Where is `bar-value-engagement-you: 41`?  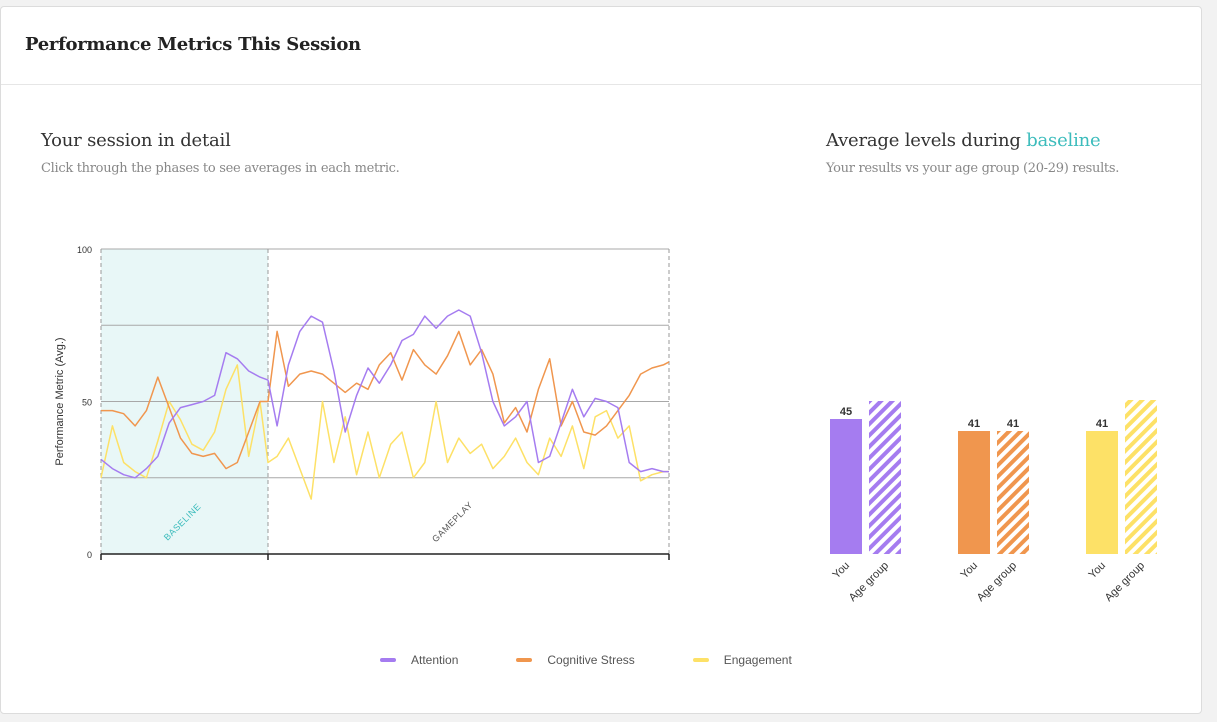
bar-value-engagement-you: 41 is located at coordinates (1102, 424).